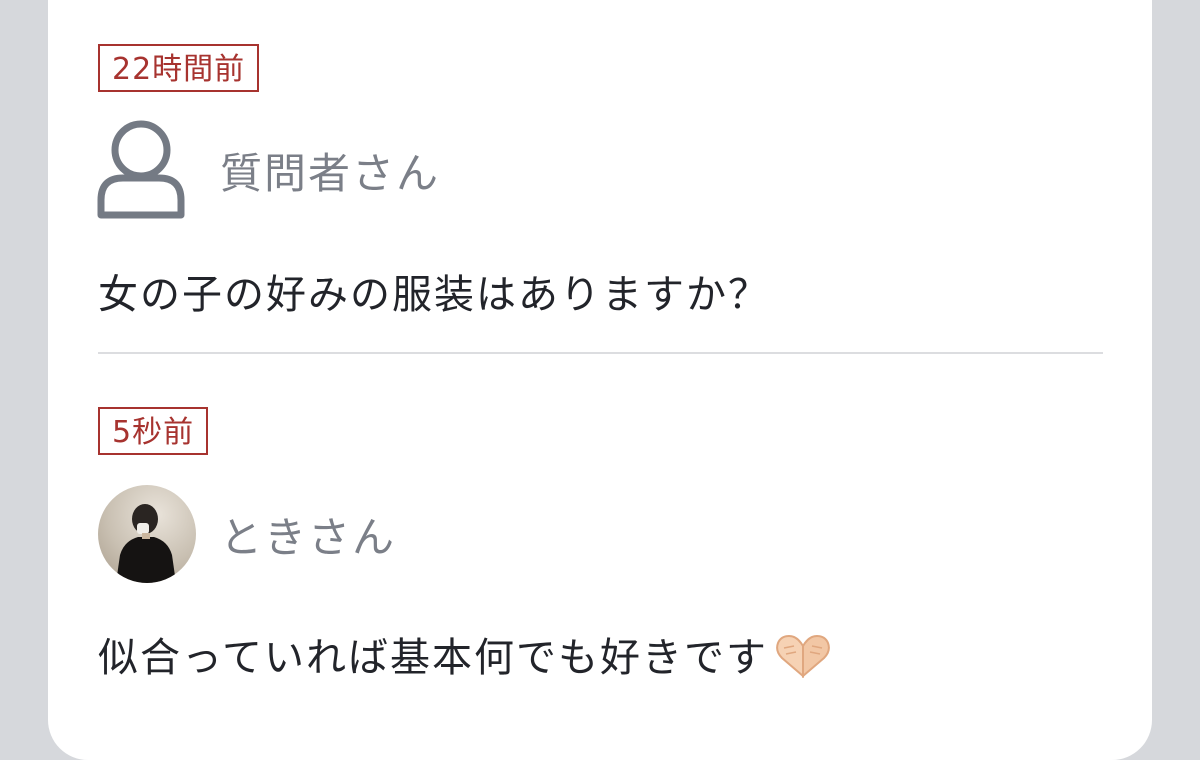  I want to click on question-user-row: 質問者さん, so click(268, 170).